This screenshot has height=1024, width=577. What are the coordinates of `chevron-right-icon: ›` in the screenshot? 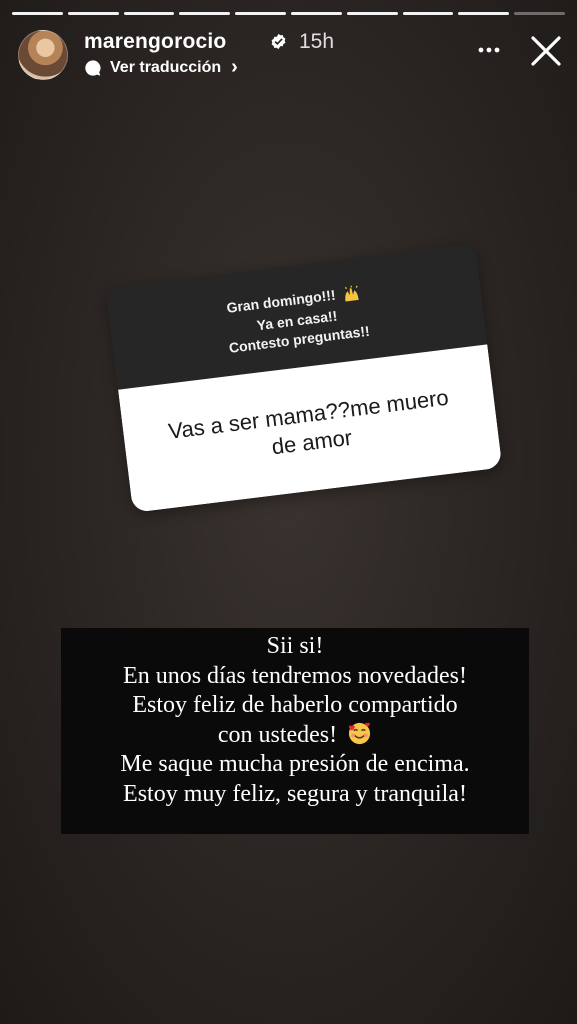 It's located at (234, 67).